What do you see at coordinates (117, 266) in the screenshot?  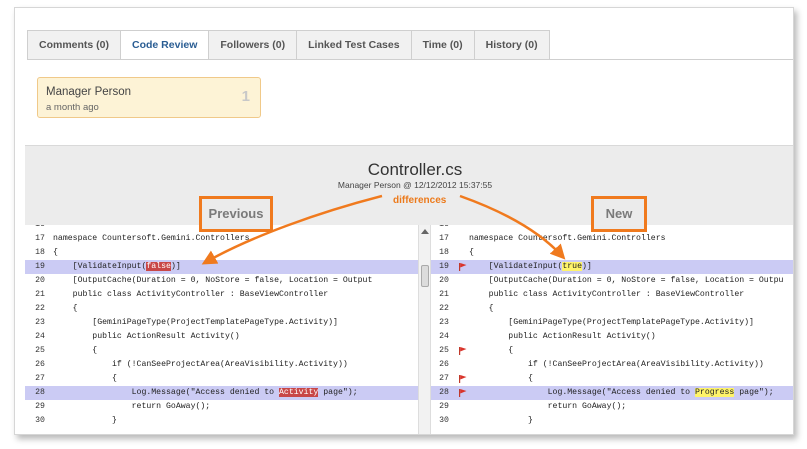 I see `code-text: [ValidateInput(false)]` at bounding box center [117, 266].